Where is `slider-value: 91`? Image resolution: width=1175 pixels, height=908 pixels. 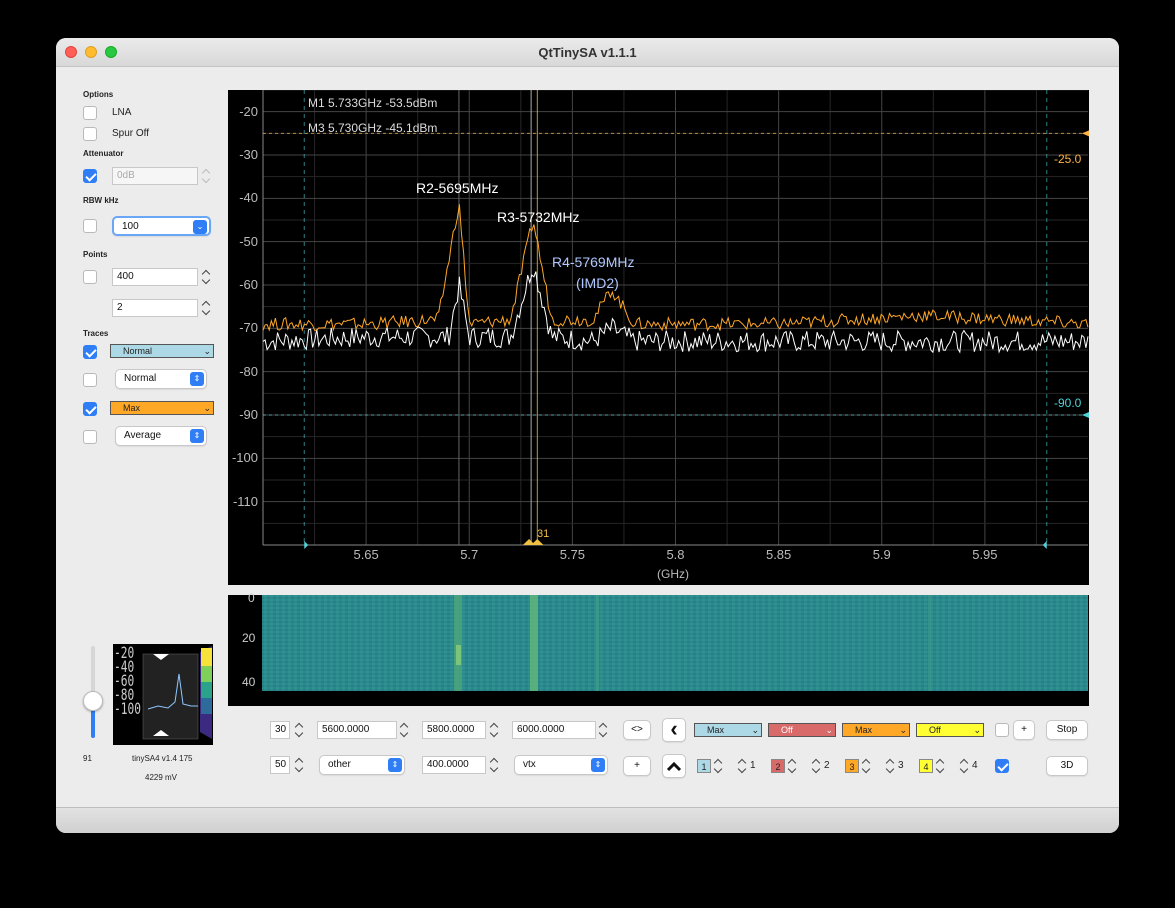
slider-value: 91 is located at coordinates (87, 758).